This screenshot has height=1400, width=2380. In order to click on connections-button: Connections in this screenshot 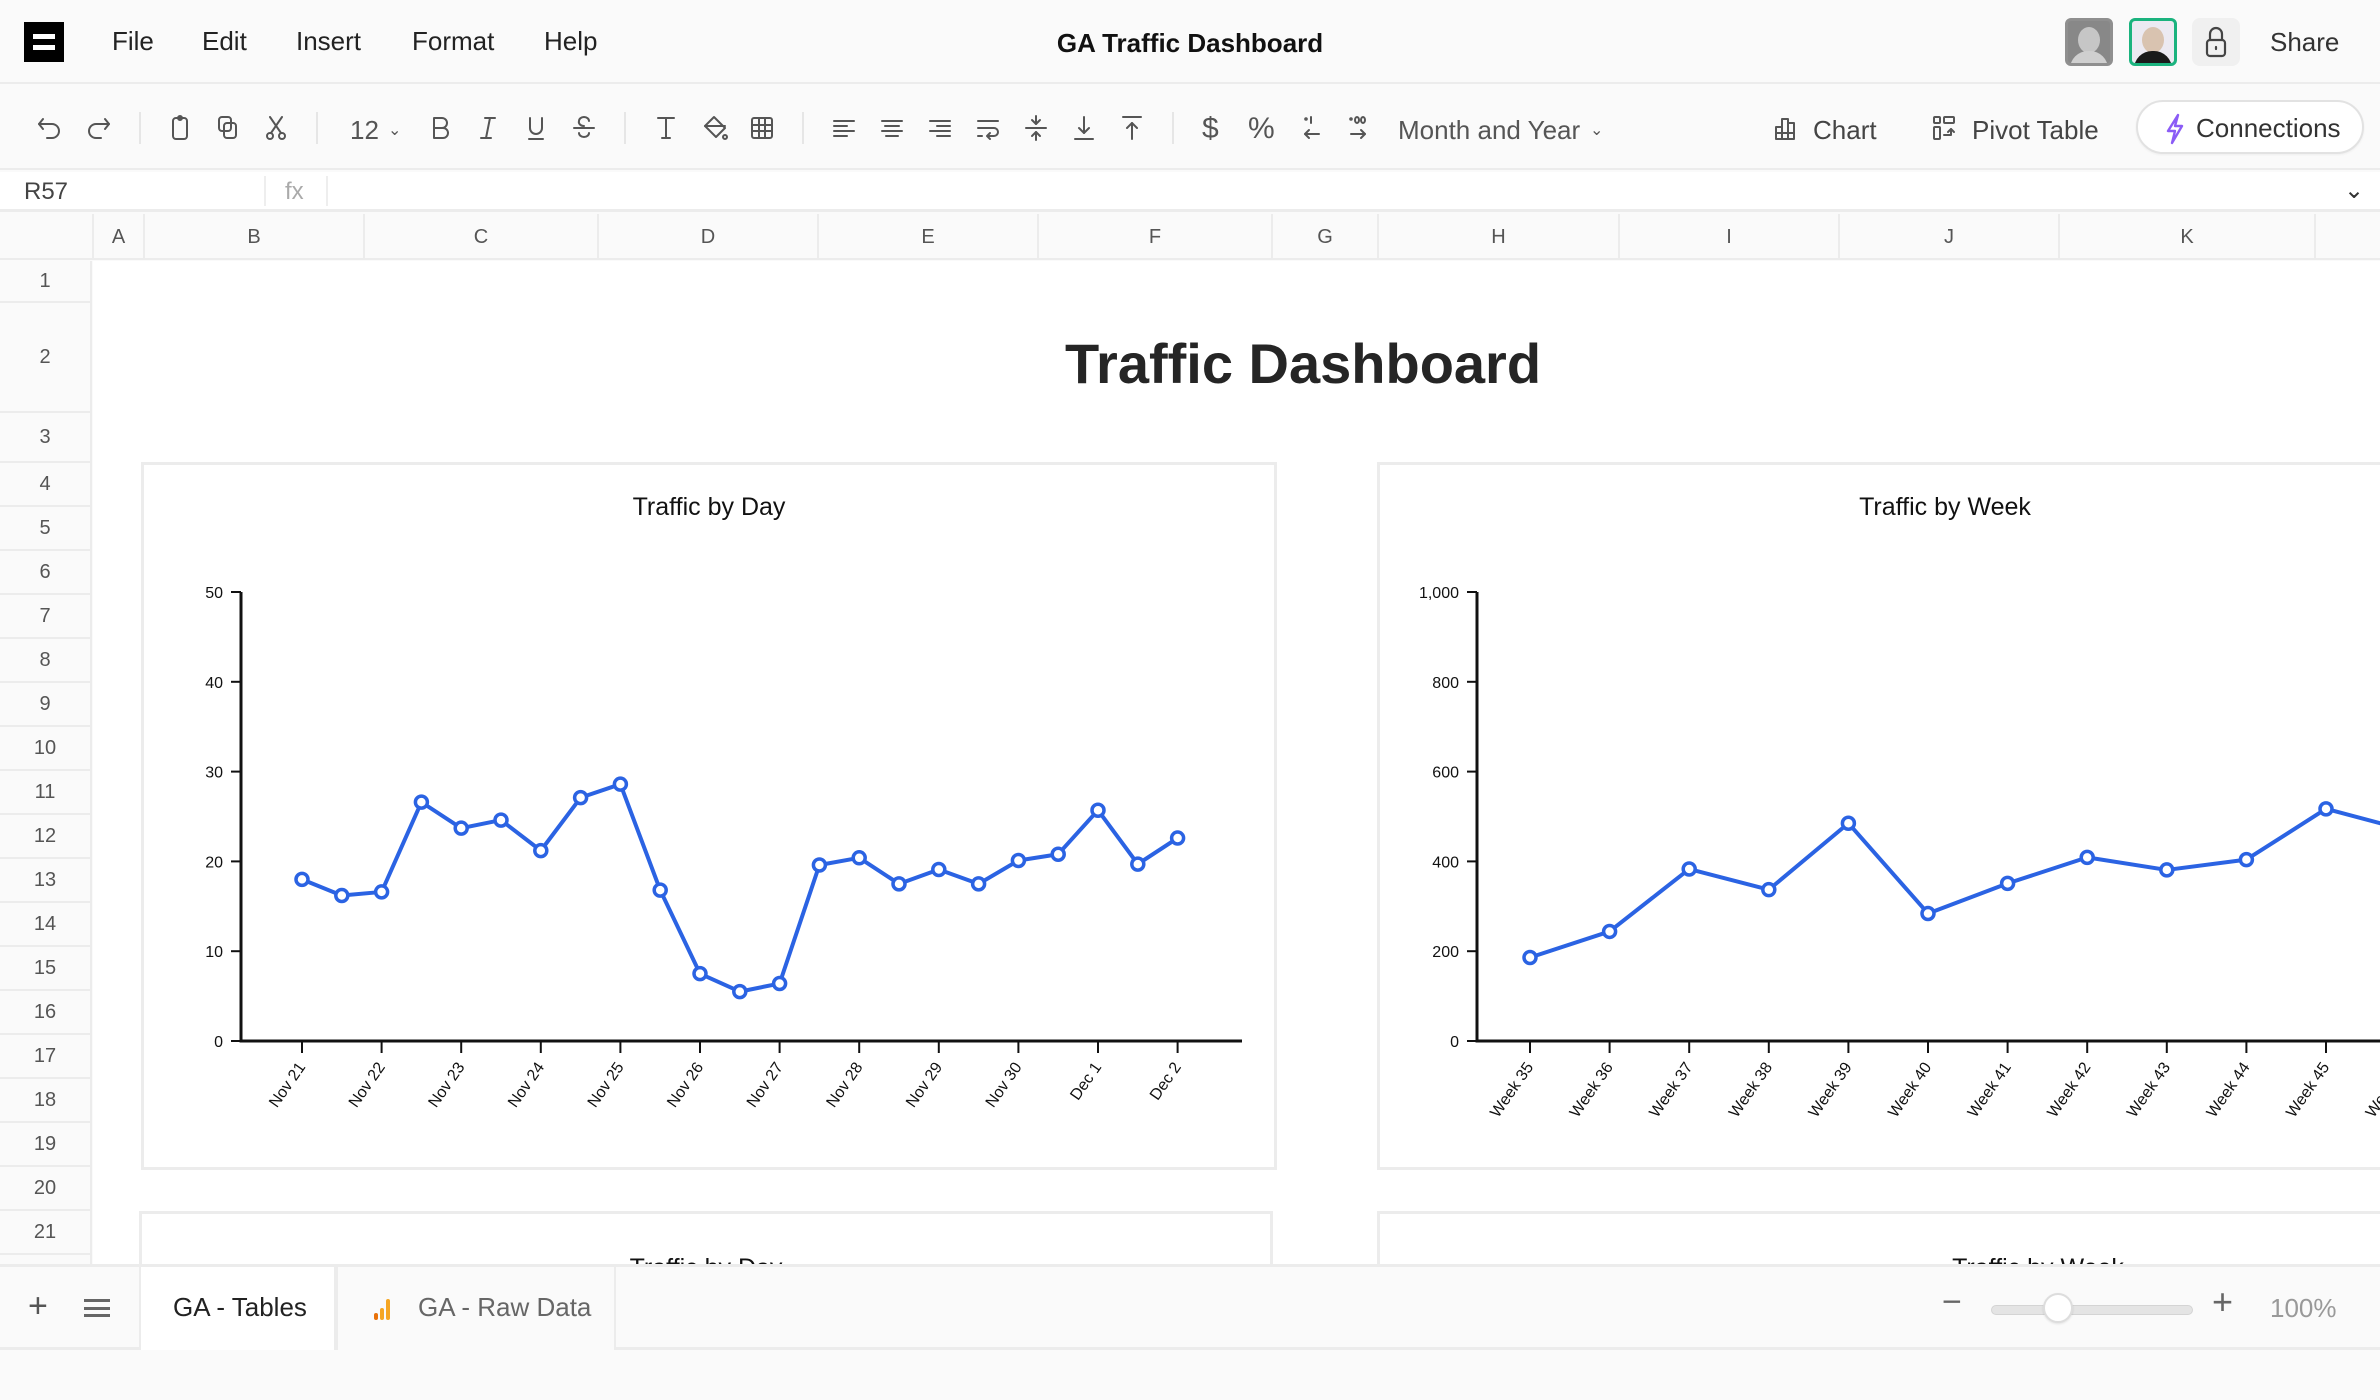, I will do `click(2250, 127)`.